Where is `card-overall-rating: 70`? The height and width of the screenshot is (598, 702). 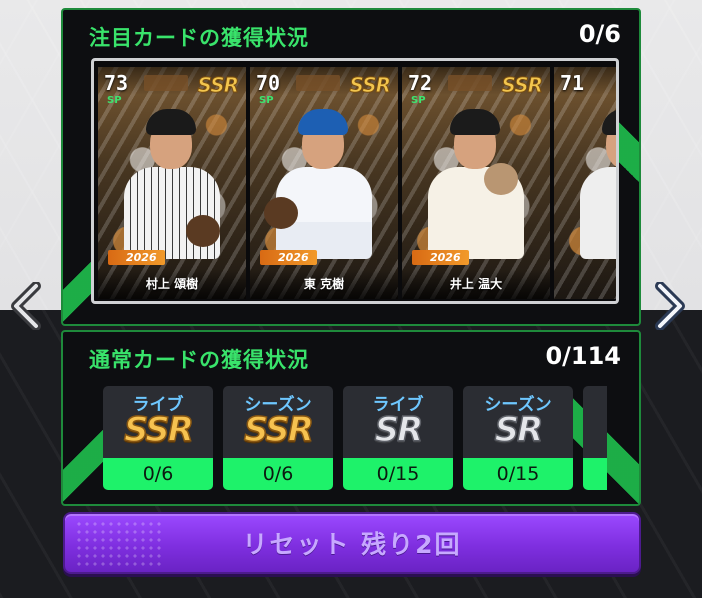
card-overall-rating: 70 is located at coordinates (268, 83).